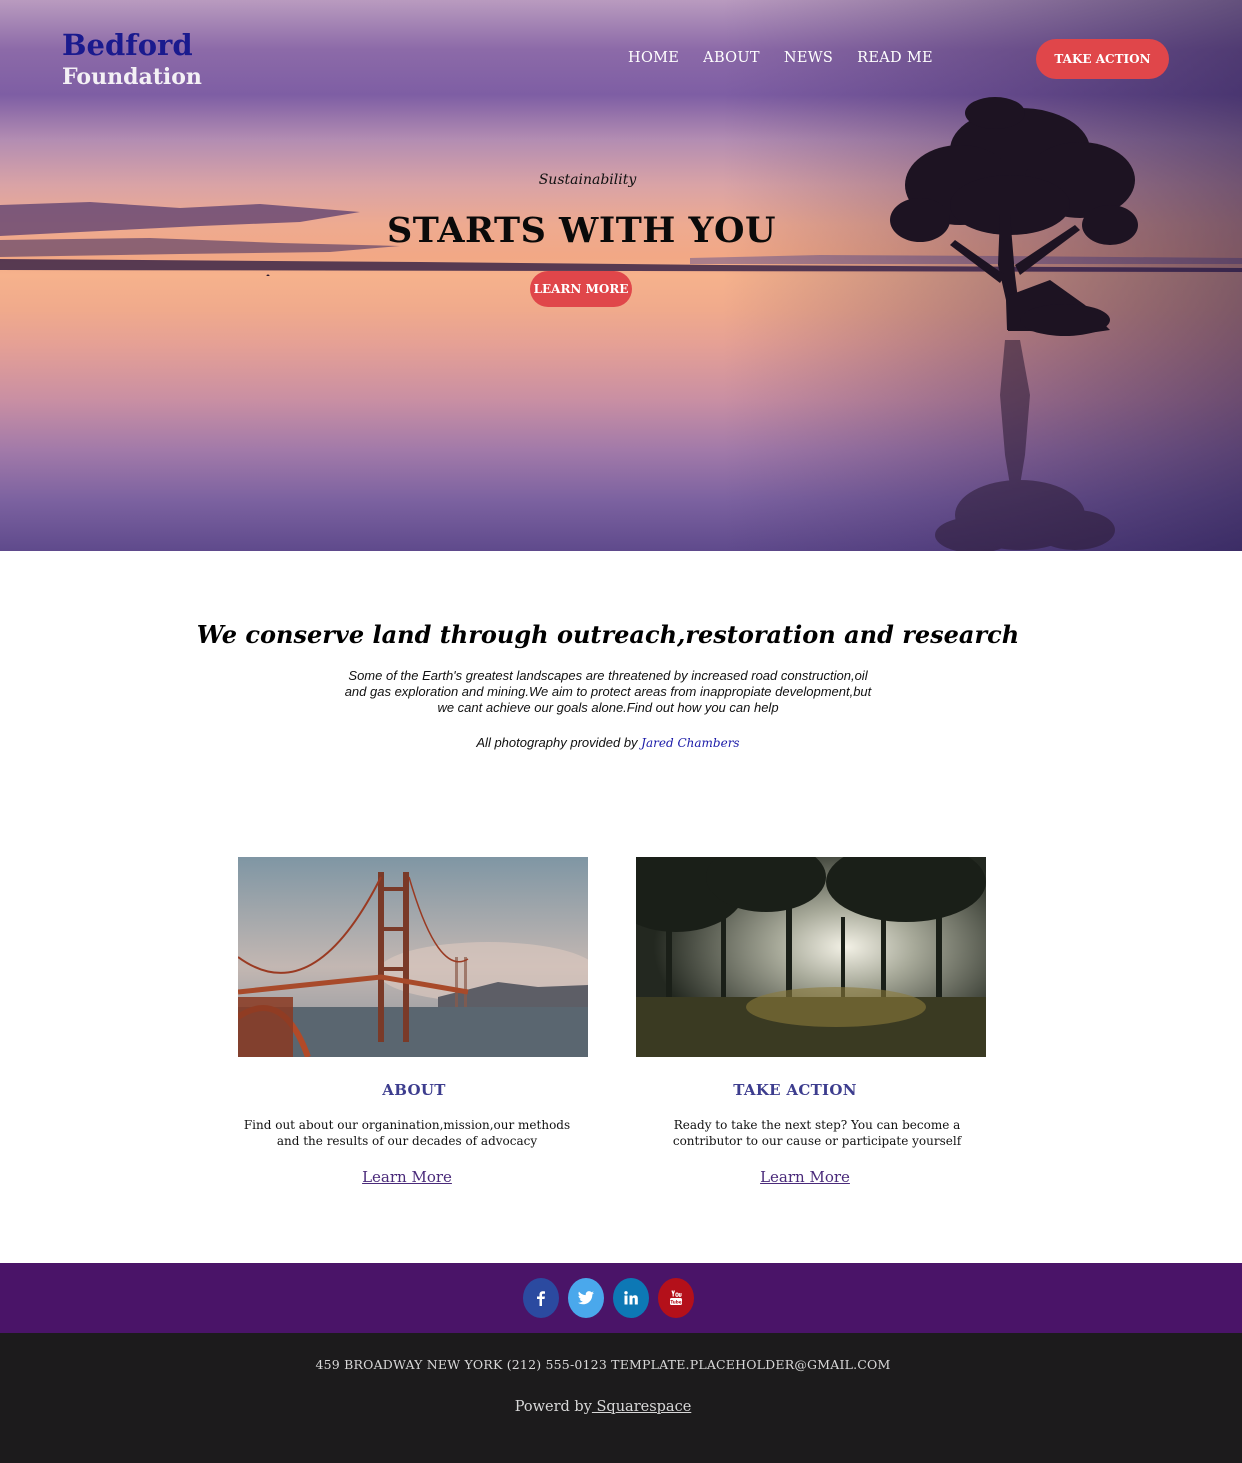 Image resolution: width=1242 pixels, height=1463 pixels. I want to click on credit-prefix: All photography provided by, so click(559, 742).